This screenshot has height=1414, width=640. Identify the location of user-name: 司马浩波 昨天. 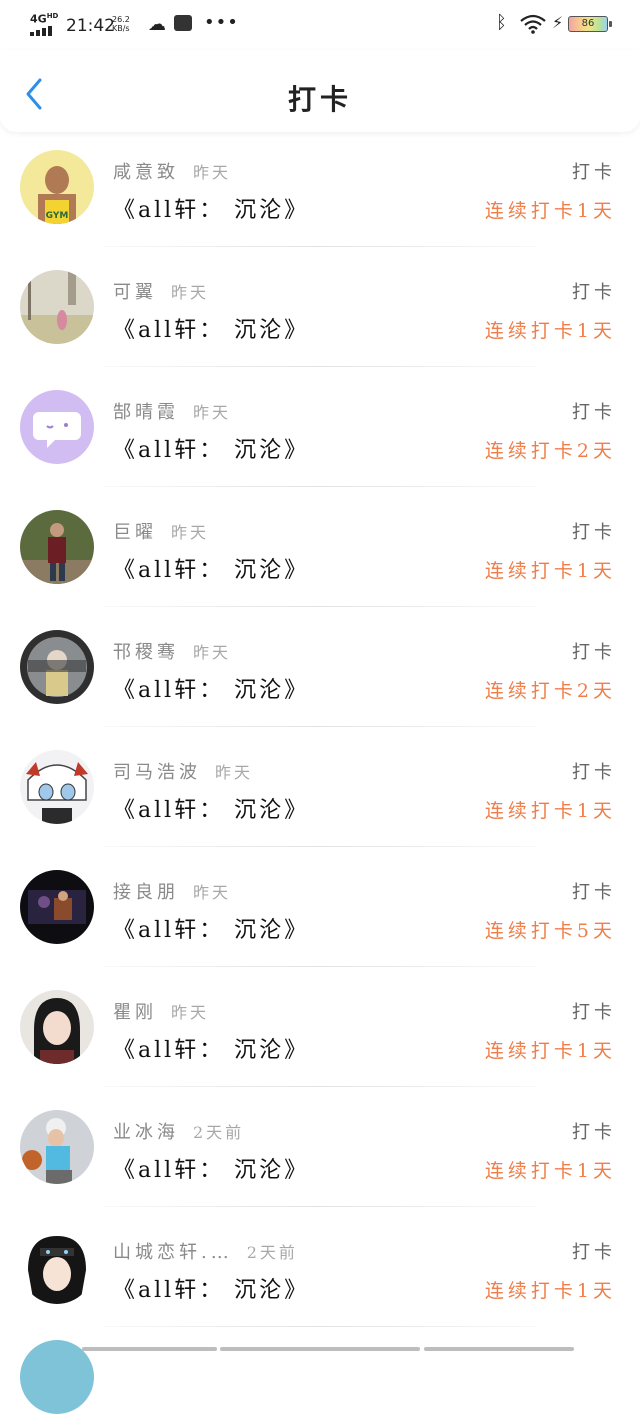
(183, 772).